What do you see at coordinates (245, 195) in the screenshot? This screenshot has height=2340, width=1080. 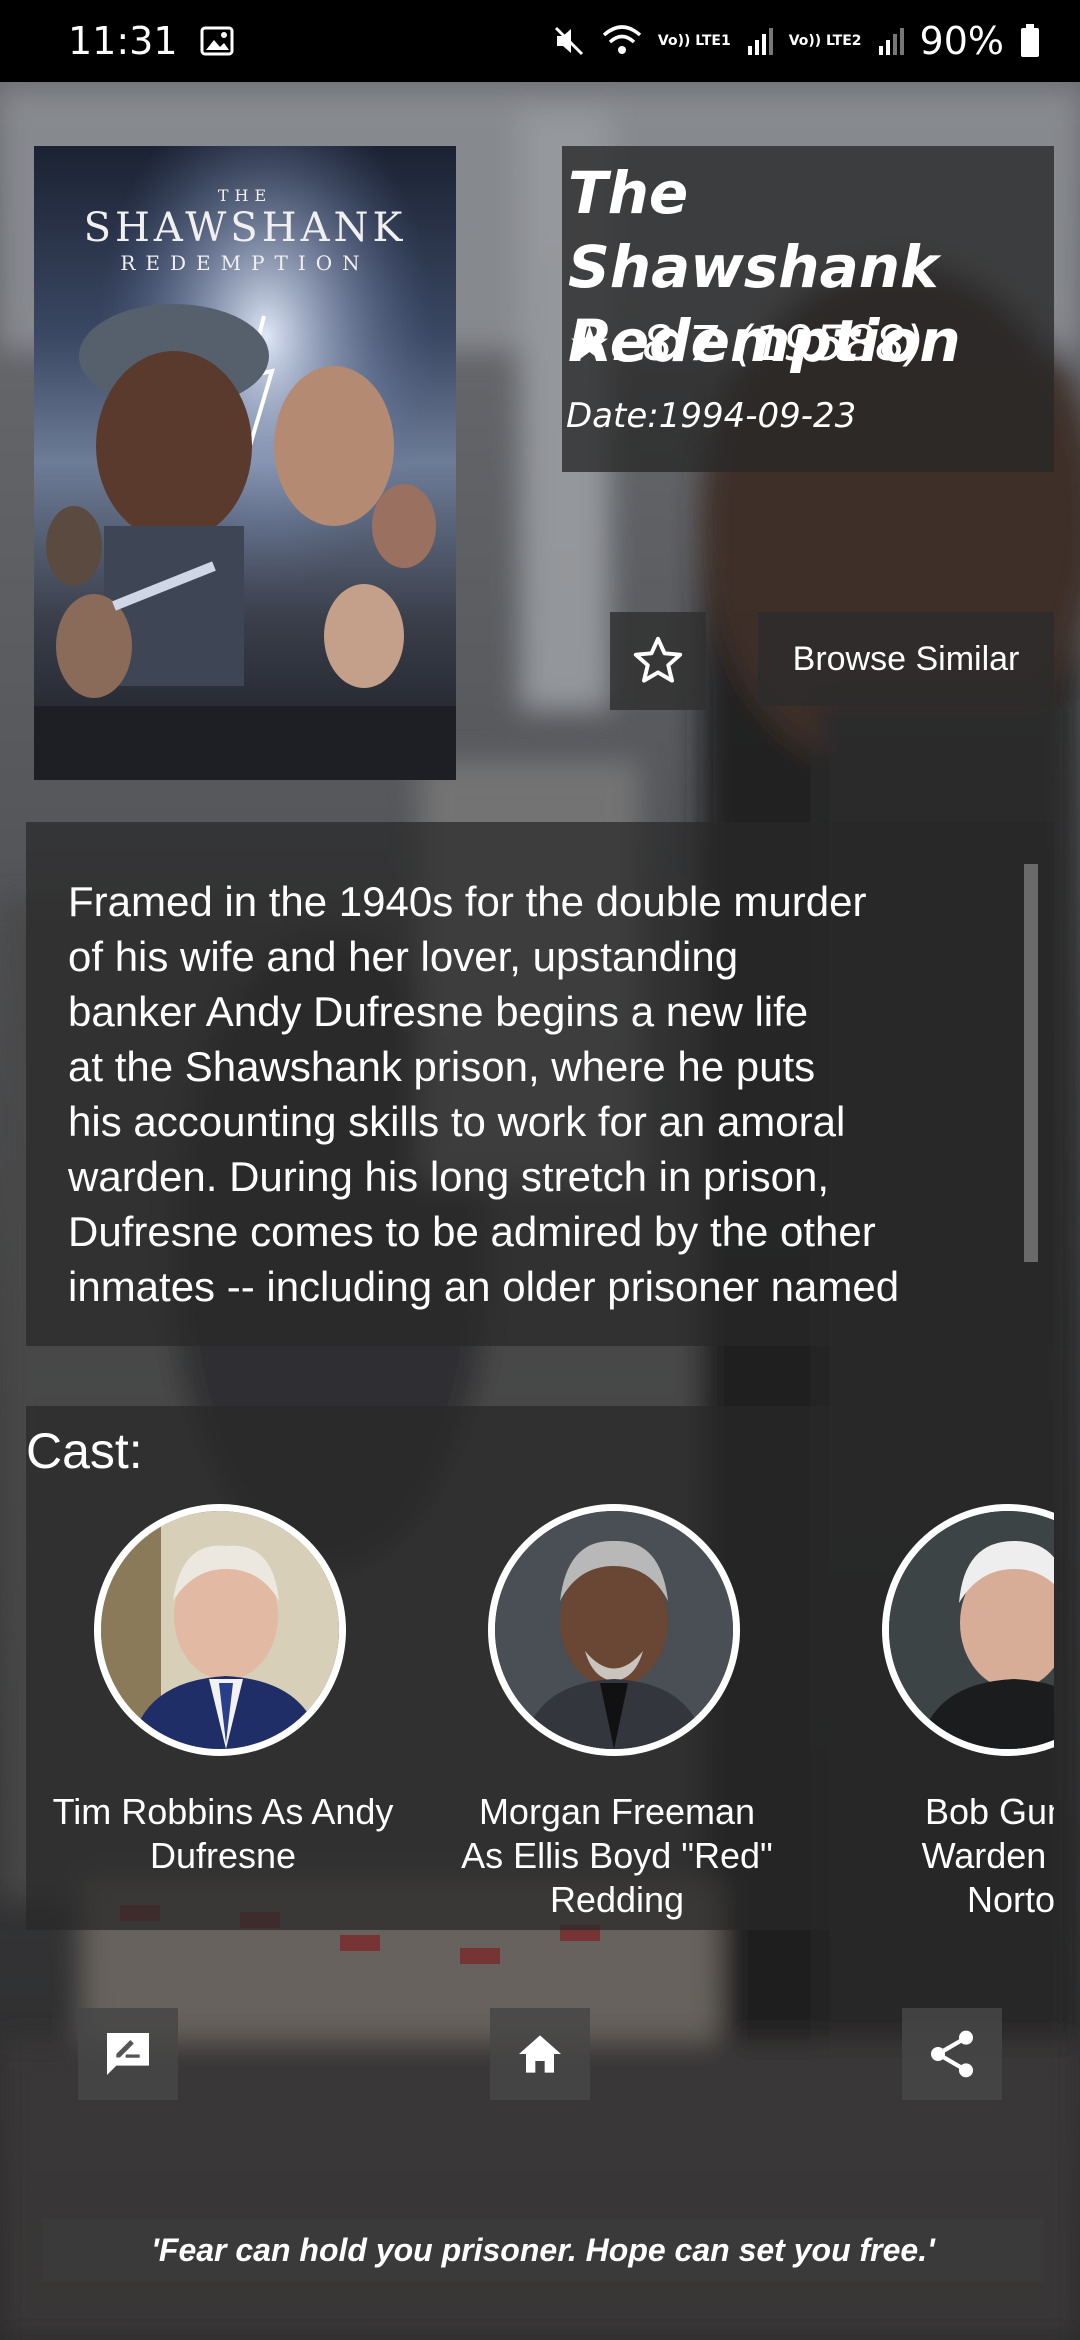 I see `poster-title-the: THE` at bounding box center [245, 195].